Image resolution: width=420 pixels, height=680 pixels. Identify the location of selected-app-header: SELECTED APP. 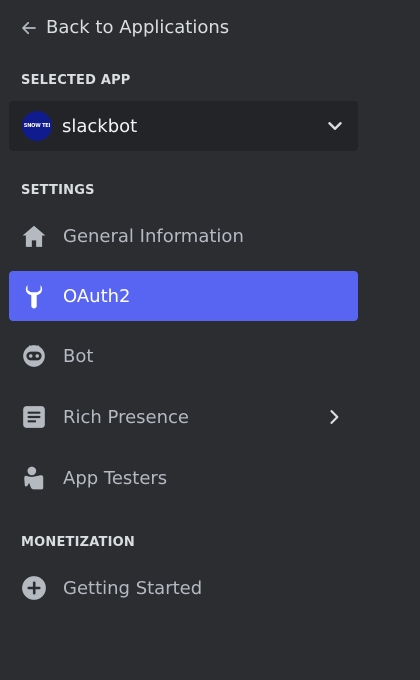
(76, 80).